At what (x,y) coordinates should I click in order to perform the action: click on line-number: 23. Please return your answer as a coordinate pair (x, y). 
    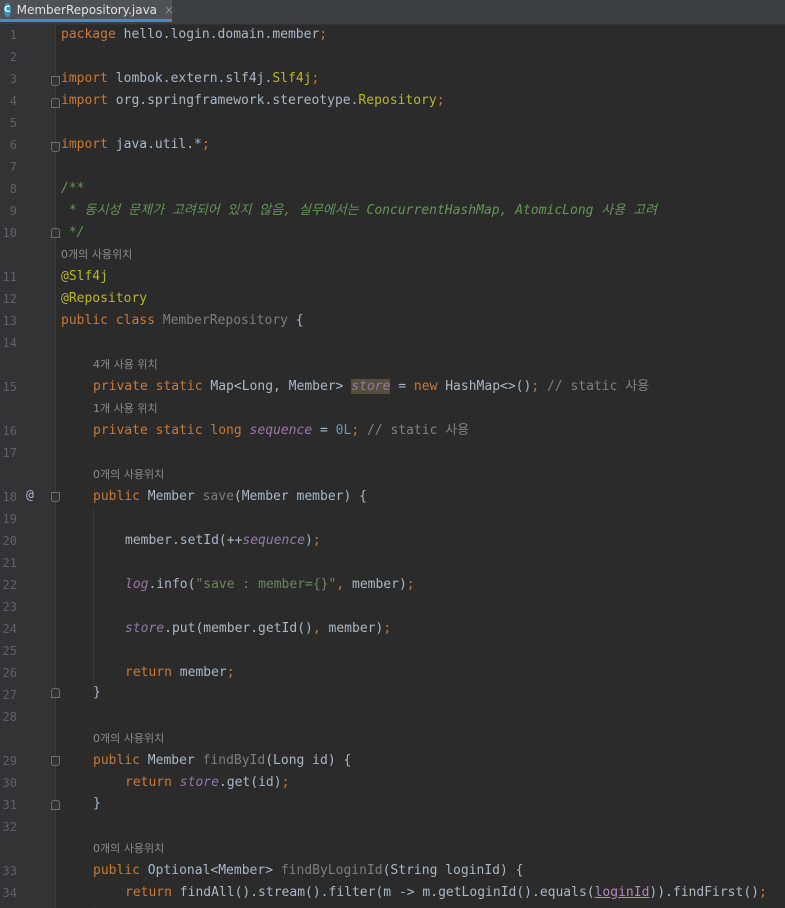
    Looking at the image, I should click on (9, 607).